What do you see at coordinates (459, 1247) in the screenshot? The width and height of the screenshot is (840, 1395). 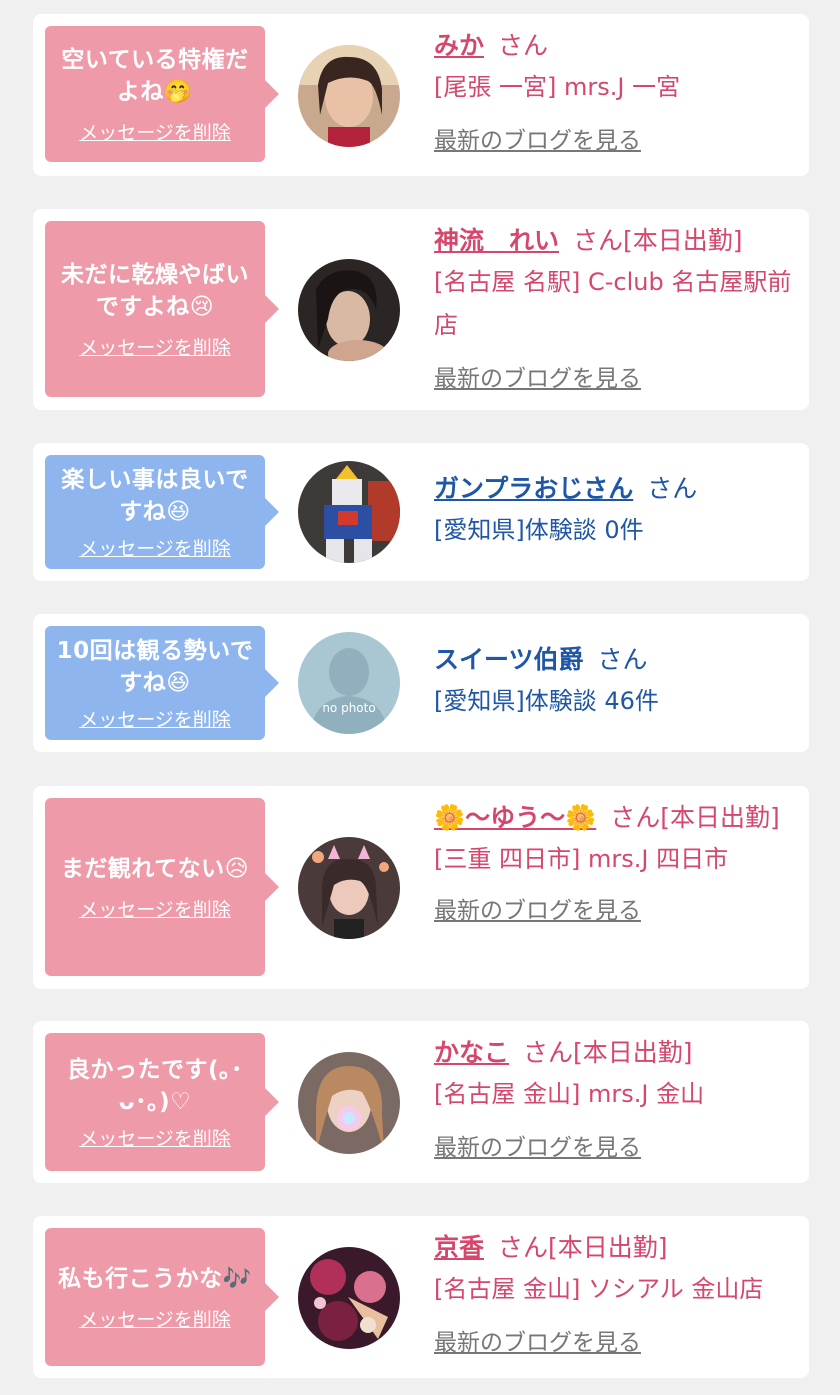 I see `sender-name-link: 京香` at bounding box center [459, 1247].